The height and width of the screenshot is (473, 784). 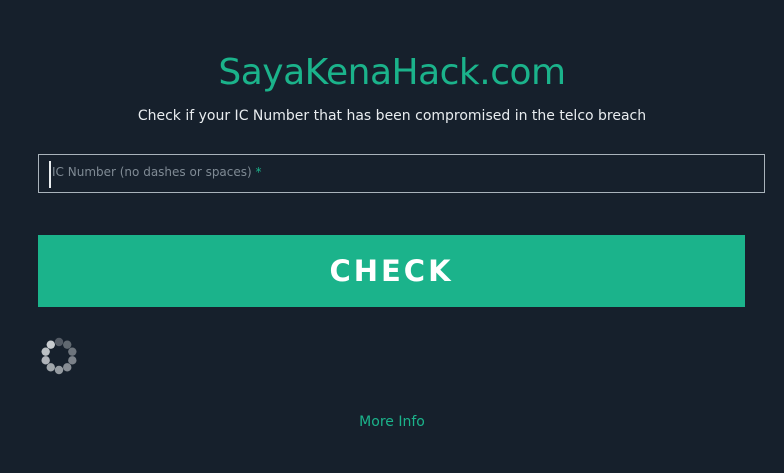 I want to click on ic-number-placeholder: IC Number (no dashes or spaces) *, so click(x=157, y=172).